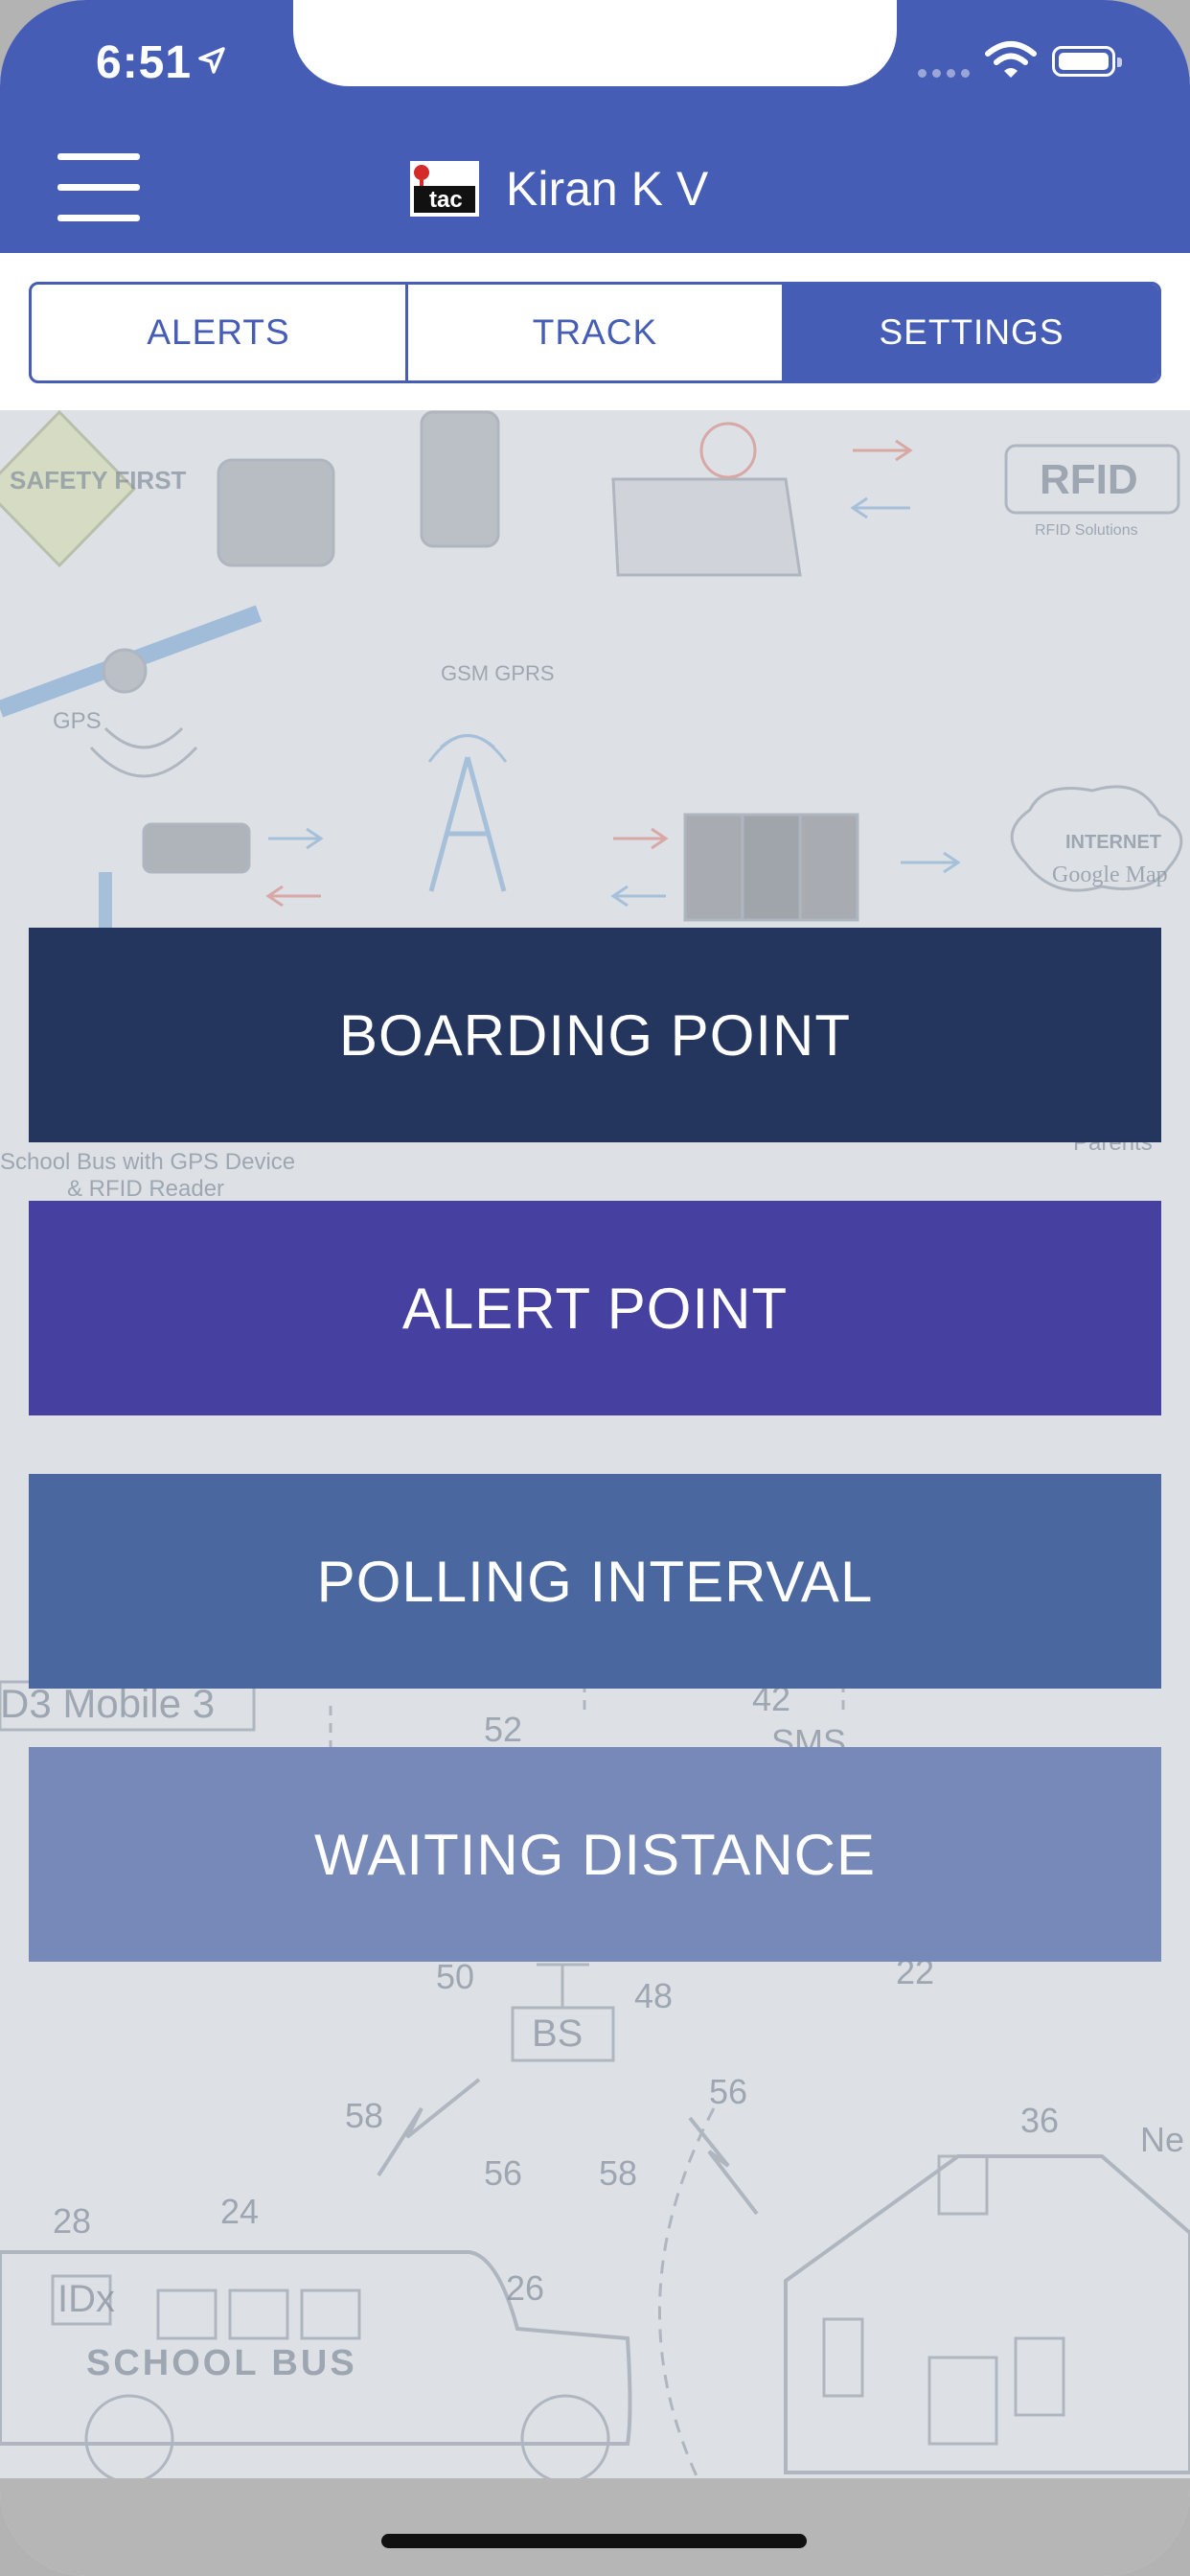  What do you see at coordinates (468, 824) in the screenshot?
I see `tower-icon` at bounding box center [468, 824].